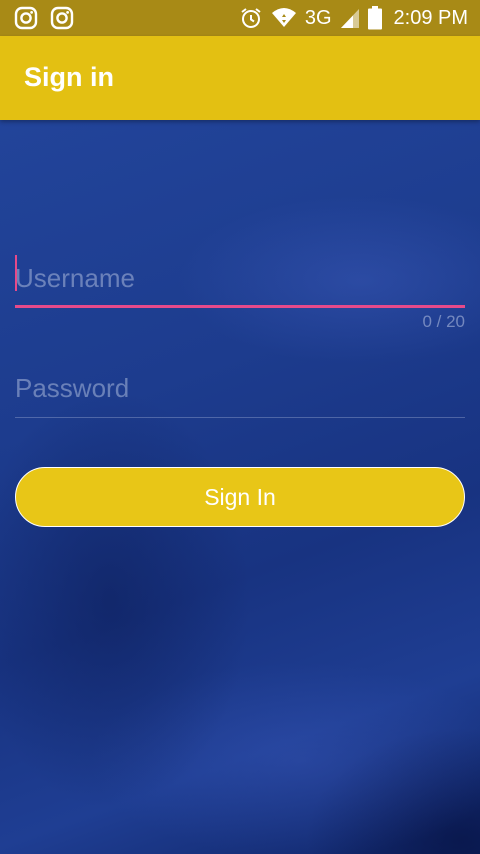  I want to click on battery-icon, so click(374, 18).